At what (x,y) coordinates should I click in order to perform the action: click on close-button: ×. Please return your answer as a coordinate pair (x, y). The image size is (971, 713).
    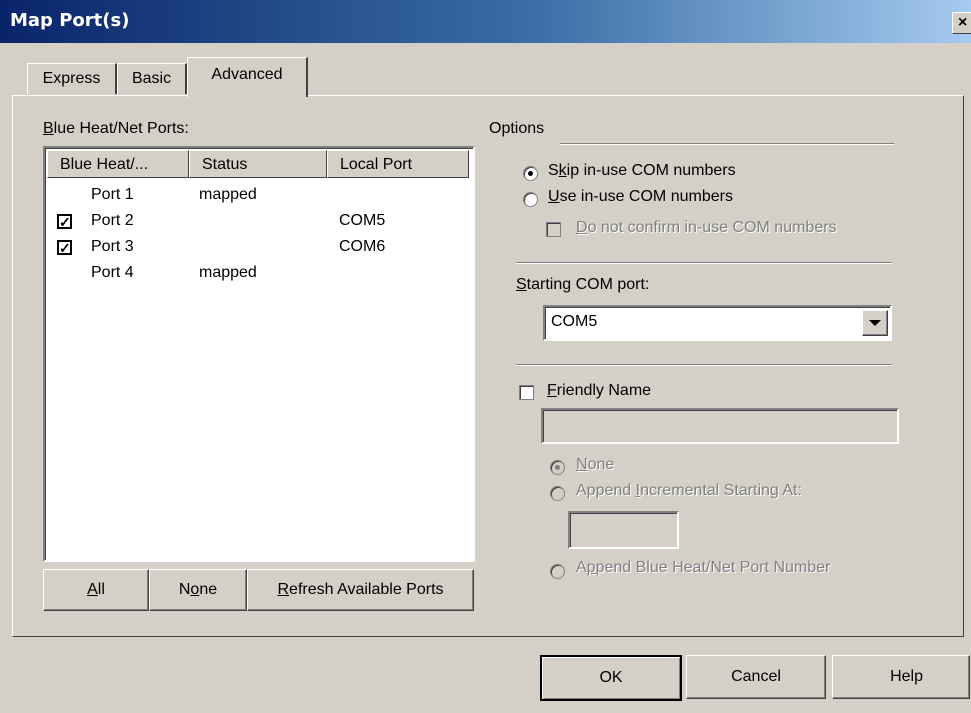
    Looking at the image, I should click on (961, 23).